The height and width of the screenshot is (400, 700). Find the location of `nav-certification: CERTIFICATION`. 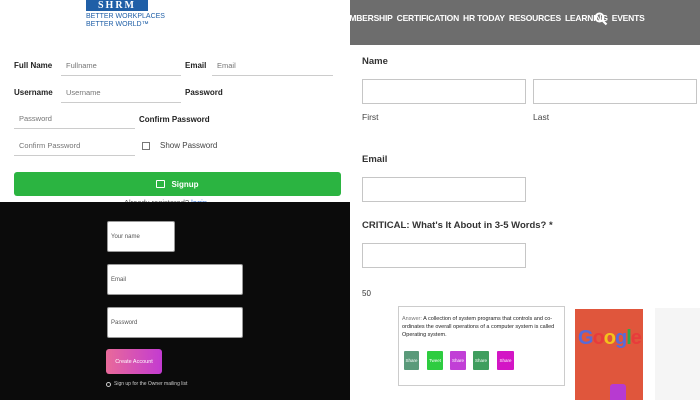

nav-certification: CERTIFICATION is located at coordinates (428, 18).